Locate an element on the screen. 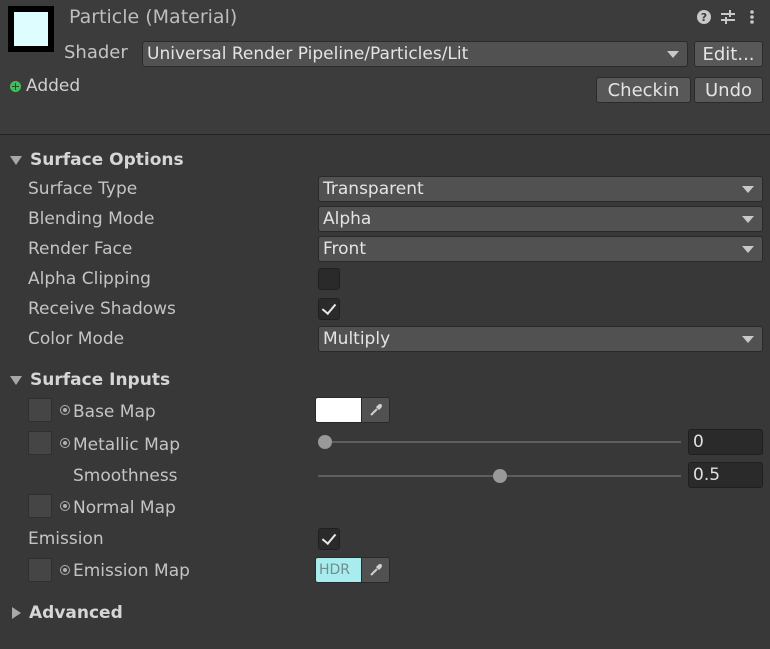 This screenshot has width=770, height=649. render-face-dropdown: Front is located at coordinates (540, 249).